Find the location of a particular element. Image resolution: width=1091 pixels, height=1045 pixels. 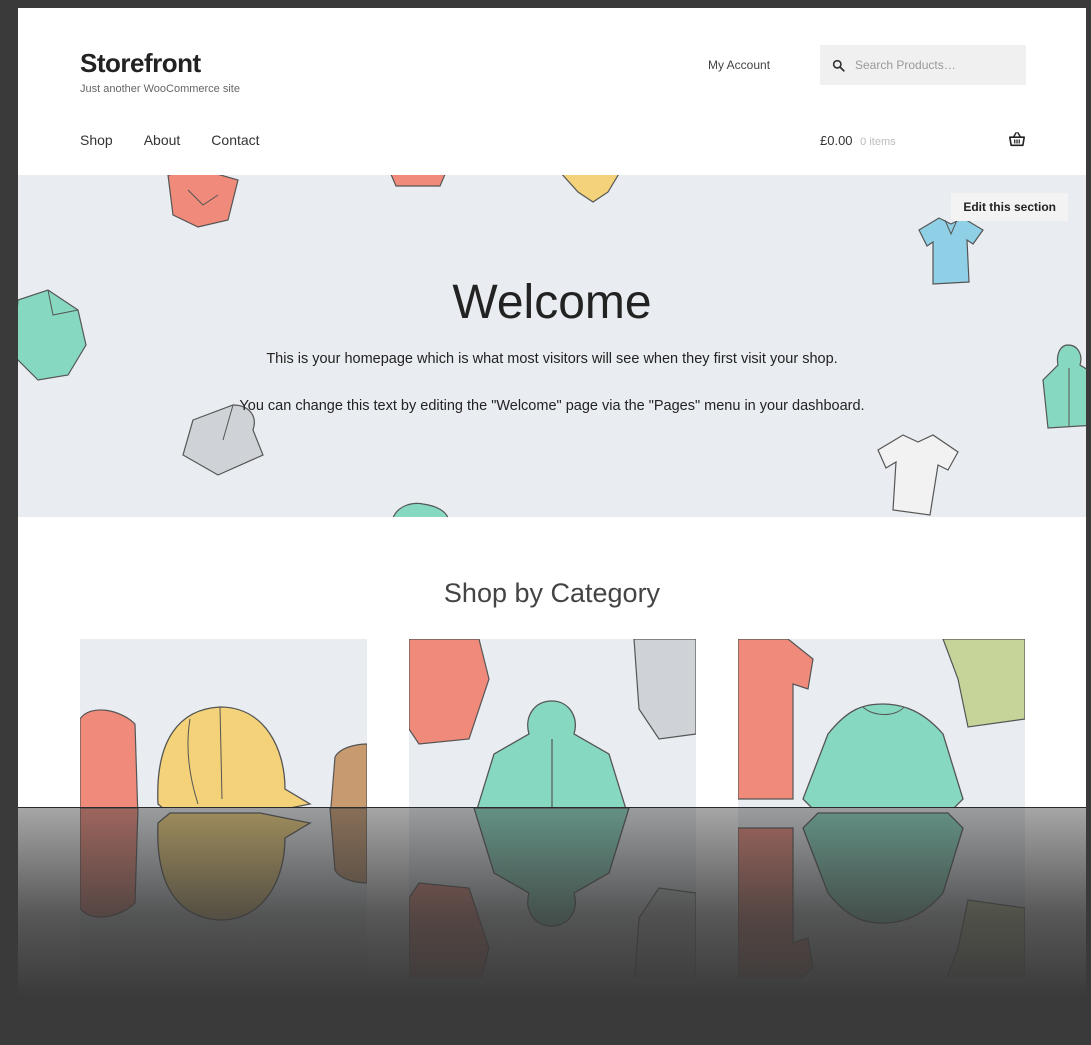

tshirts-illustration is located at coordinates (881, 723).